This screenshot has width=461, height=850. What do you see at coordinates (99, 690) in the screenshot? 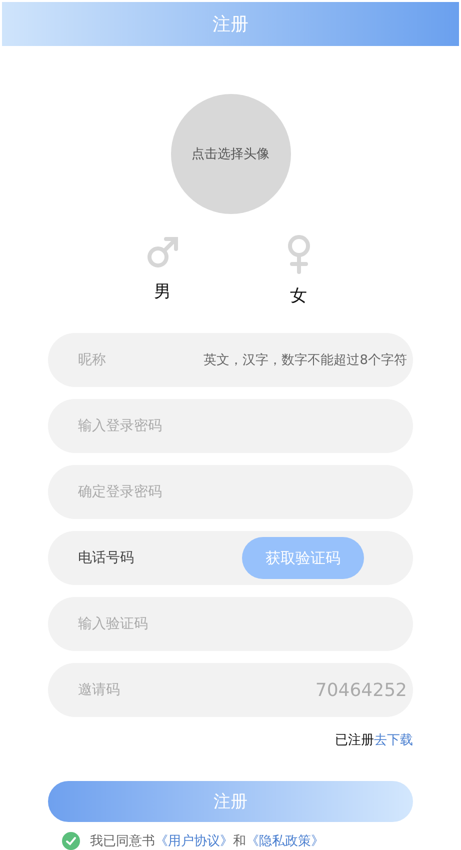
I see `field-label: 邀请码` at bounding box center [99, 690].